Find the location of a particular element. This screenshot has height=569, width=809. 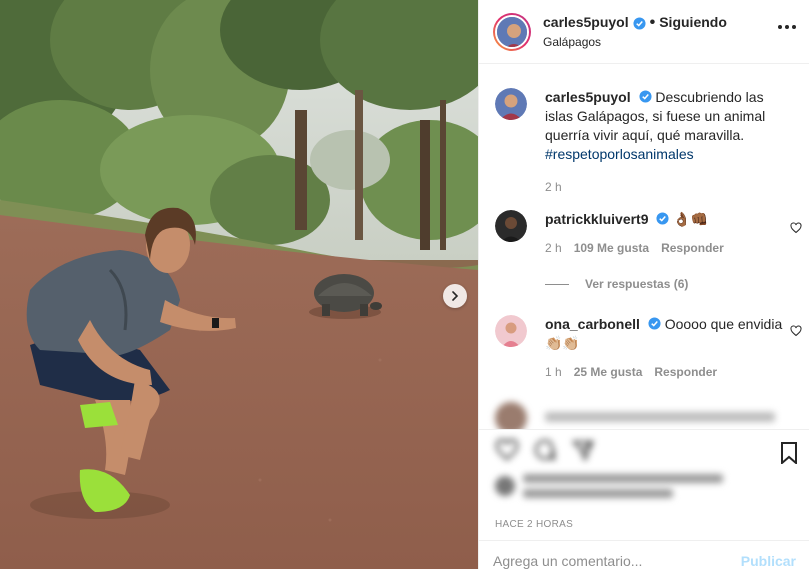

comment-meta: 2 h 109 Me gusta Responder is located at coordinates (670, 248).